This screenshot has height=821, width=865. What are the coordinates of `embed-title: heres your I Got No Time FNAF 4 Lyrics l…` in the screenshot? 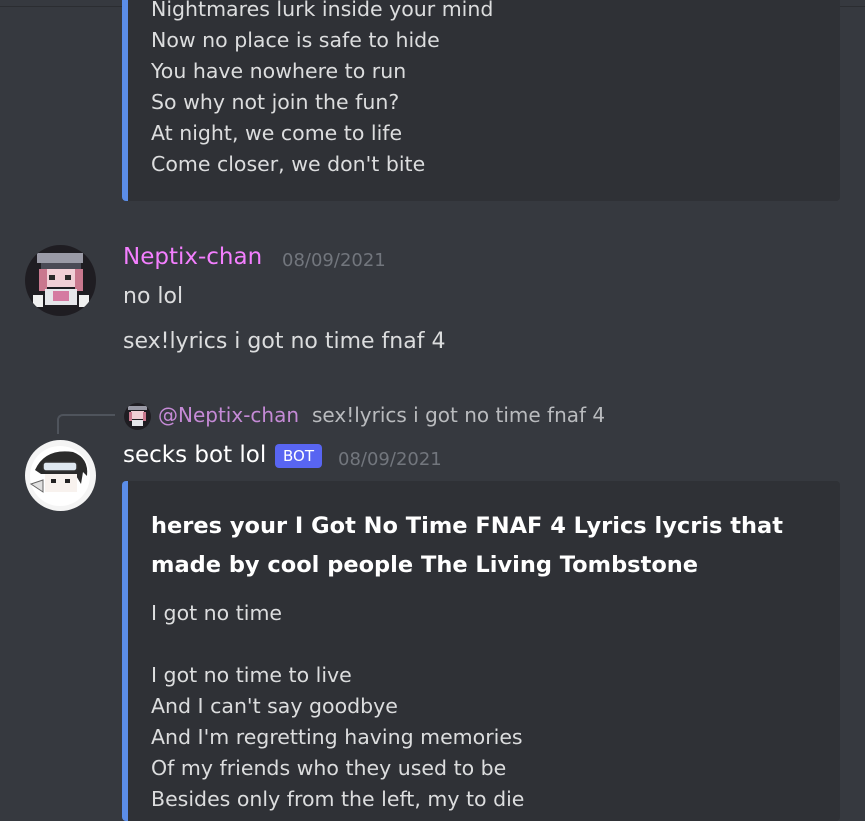 It's located at (467, 545).